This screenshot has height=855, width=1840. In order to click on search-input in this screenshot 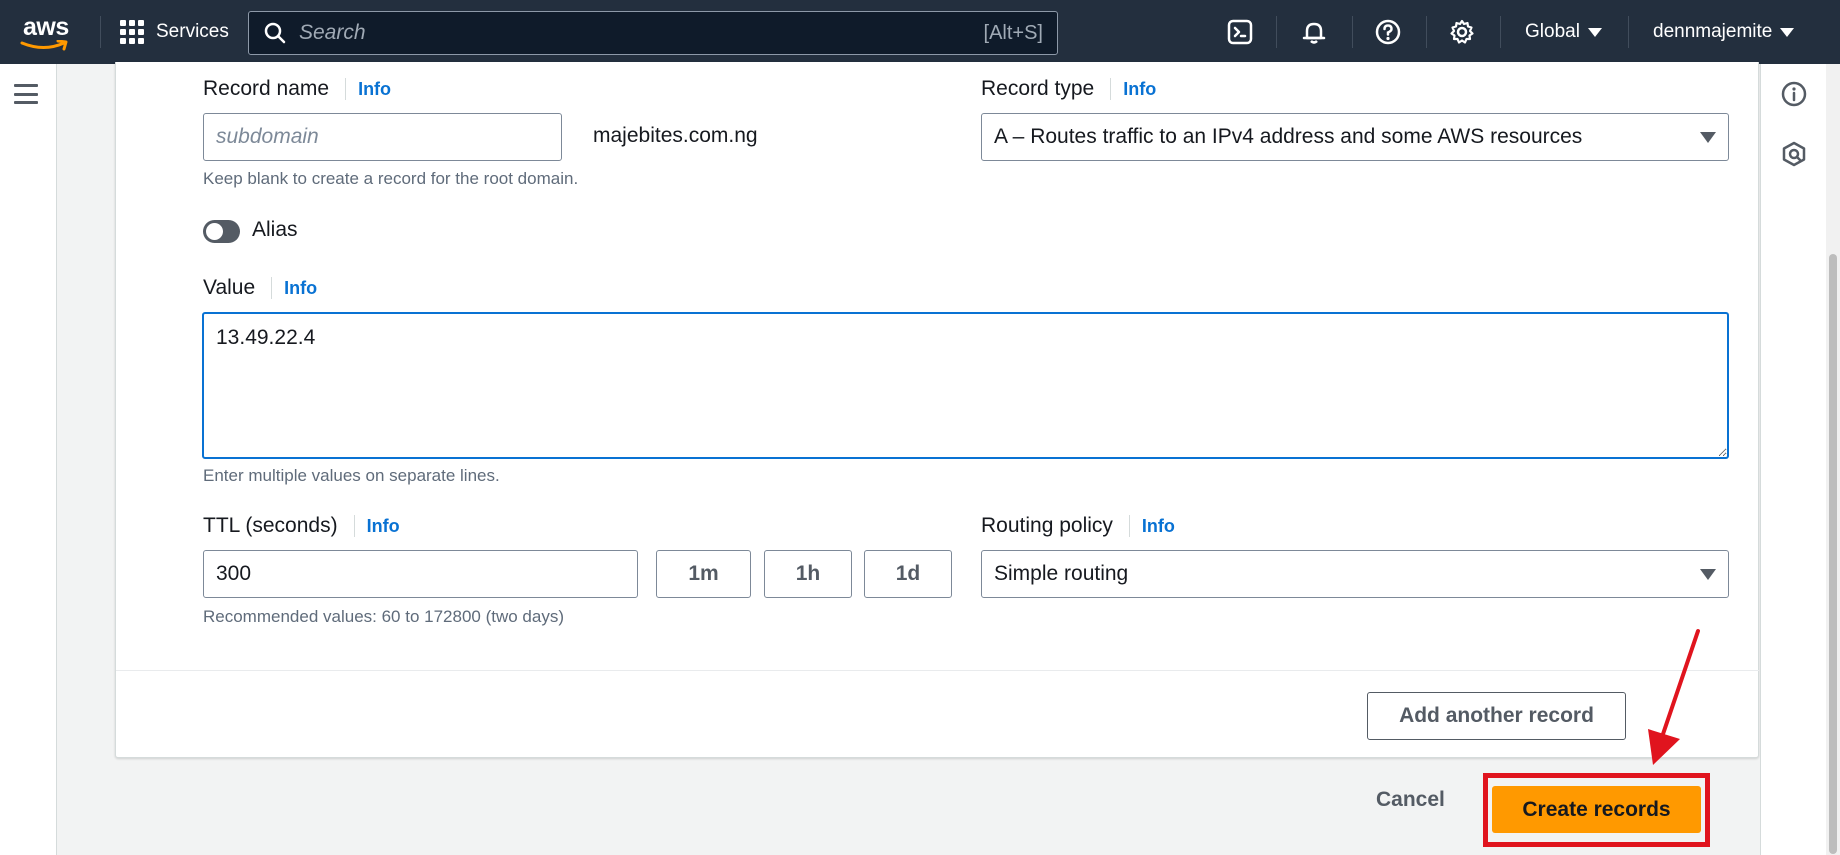, I will do `click(641, 33)`.